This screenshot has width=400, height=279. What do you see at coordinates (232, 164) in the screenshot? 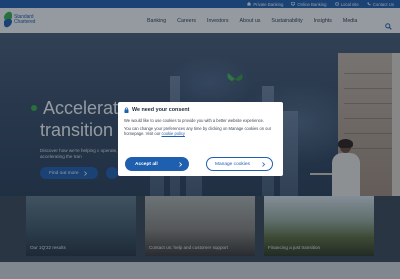
I see `manage-label: Manage cookies` at bounding box center [232, 164].